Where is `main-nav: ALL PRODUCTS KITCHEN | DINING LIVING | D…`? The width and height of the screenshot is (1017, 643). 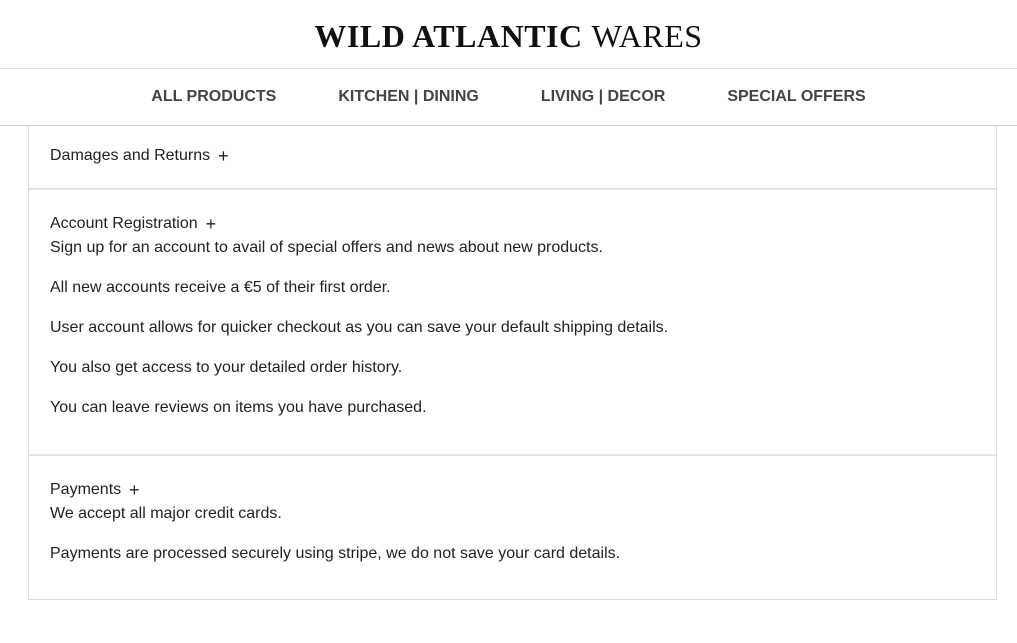 main-nav: ALL PRODUCTS KITCHEN | DINING LIVING | D… is located at coordinates (508, 97).